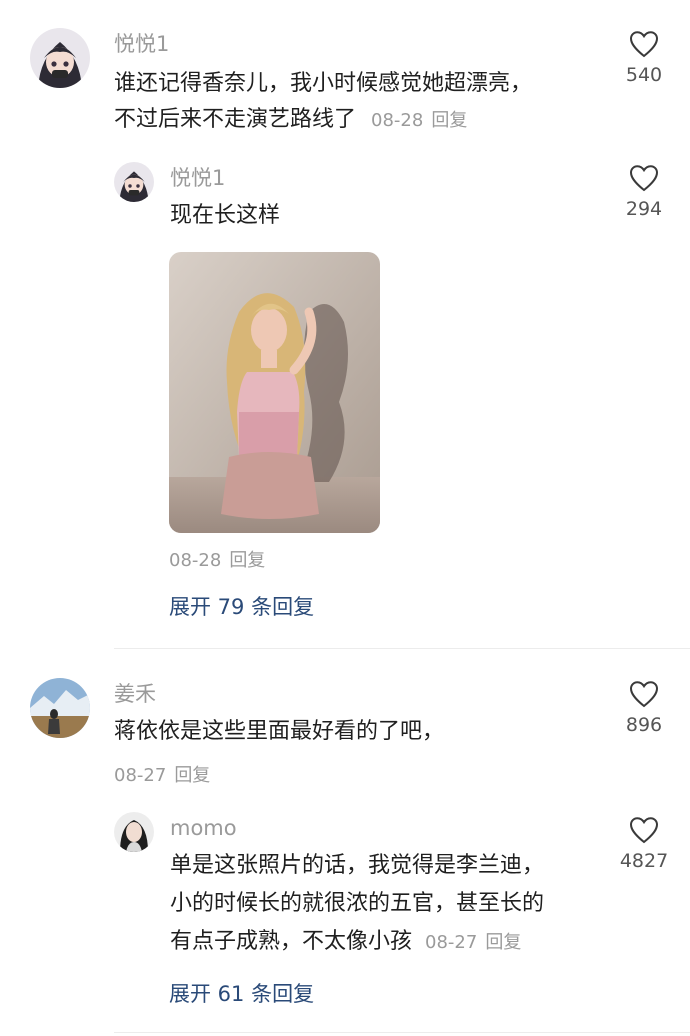 The width and height of the screenshot is (690, 1036). What do you see at coordinates (235, 119) in the screenshot?
I see `comment-text-line: 不过后来不走演艺路线了` at bounding box center [235, 119].